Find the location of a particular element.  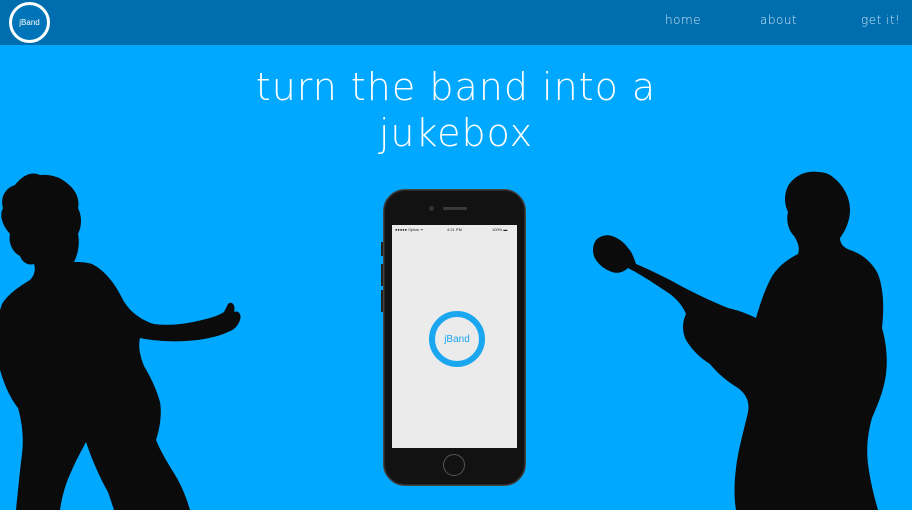

phone-mute-switch is located at coordinates (382, 249).